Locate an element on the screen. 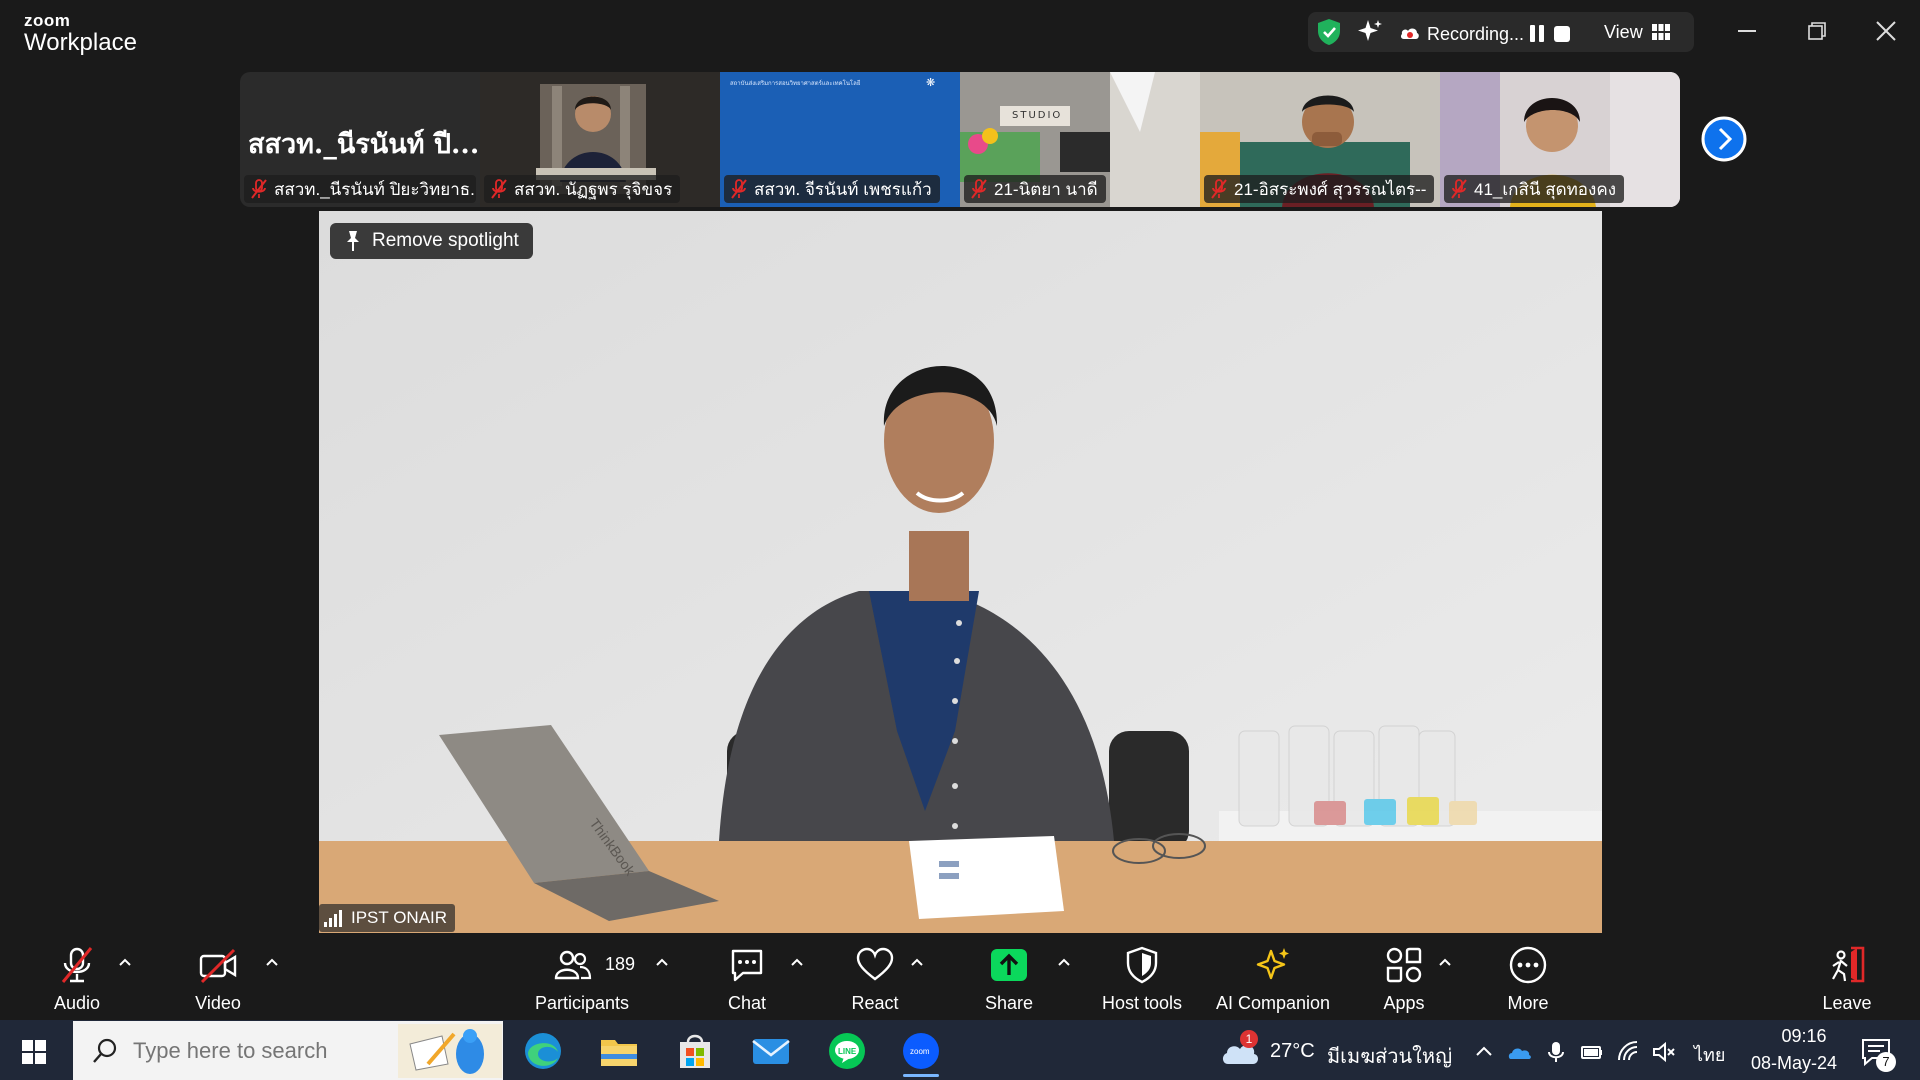  search-input is located at coordinates (253, 1051).